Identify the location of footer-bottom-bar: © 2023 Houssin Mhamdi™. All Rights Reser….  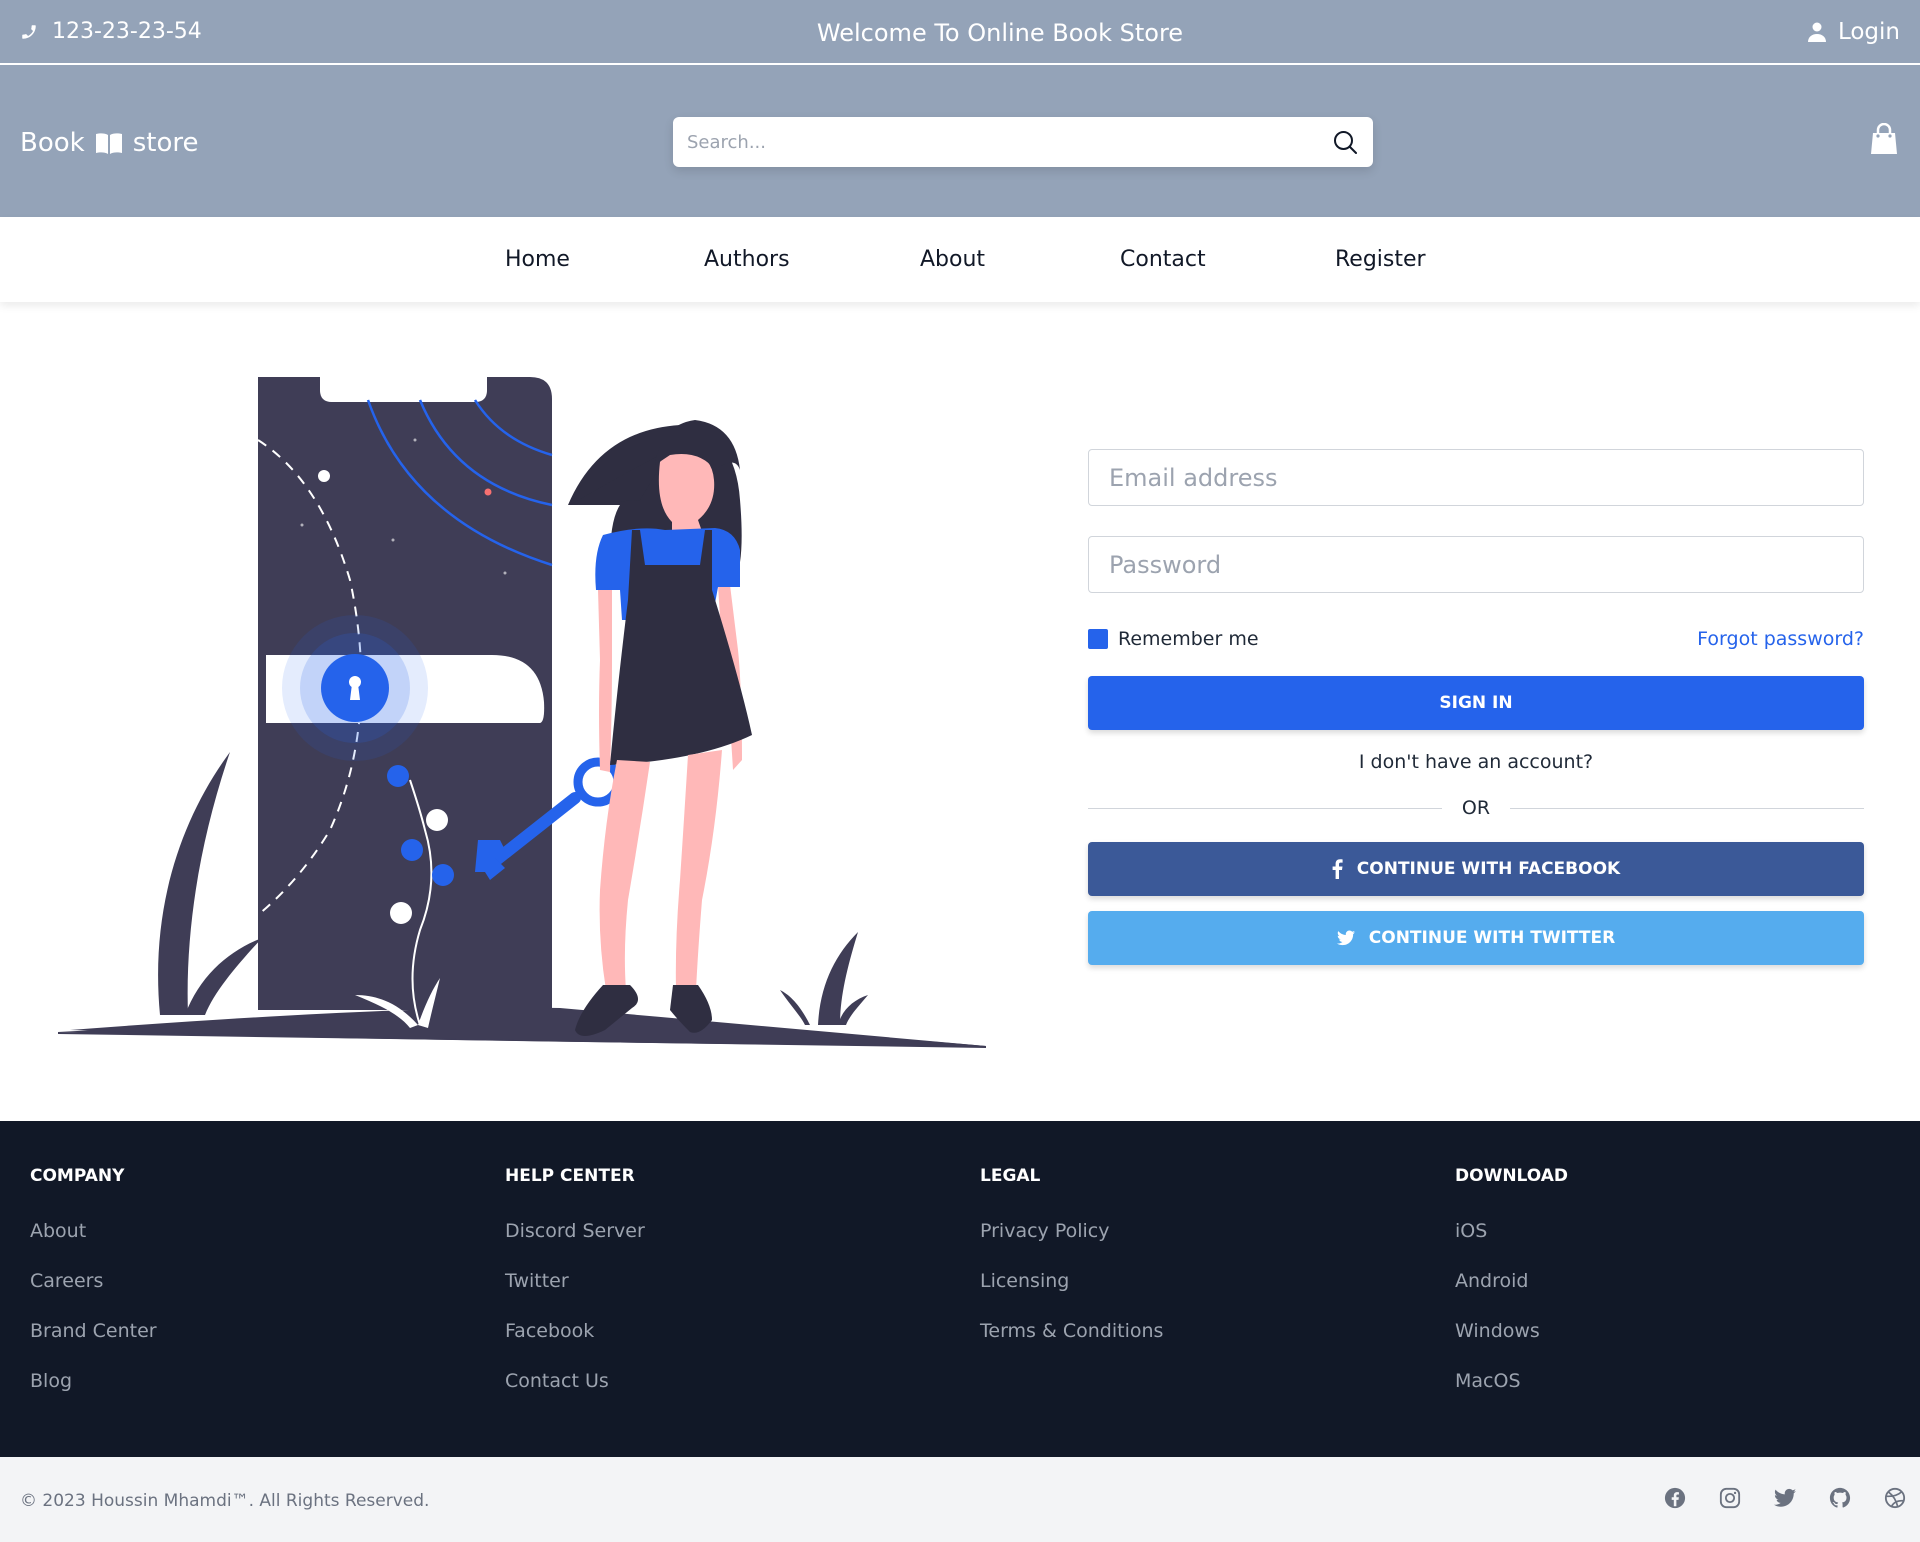
(960, 1499).